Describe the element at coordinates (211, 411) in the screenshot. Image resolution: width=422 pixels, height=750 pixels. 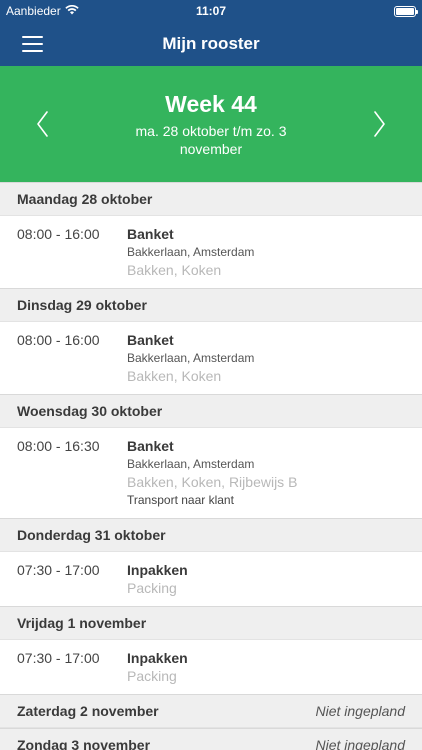
I see `day-header: Woensdag 30 oktober` at that location.